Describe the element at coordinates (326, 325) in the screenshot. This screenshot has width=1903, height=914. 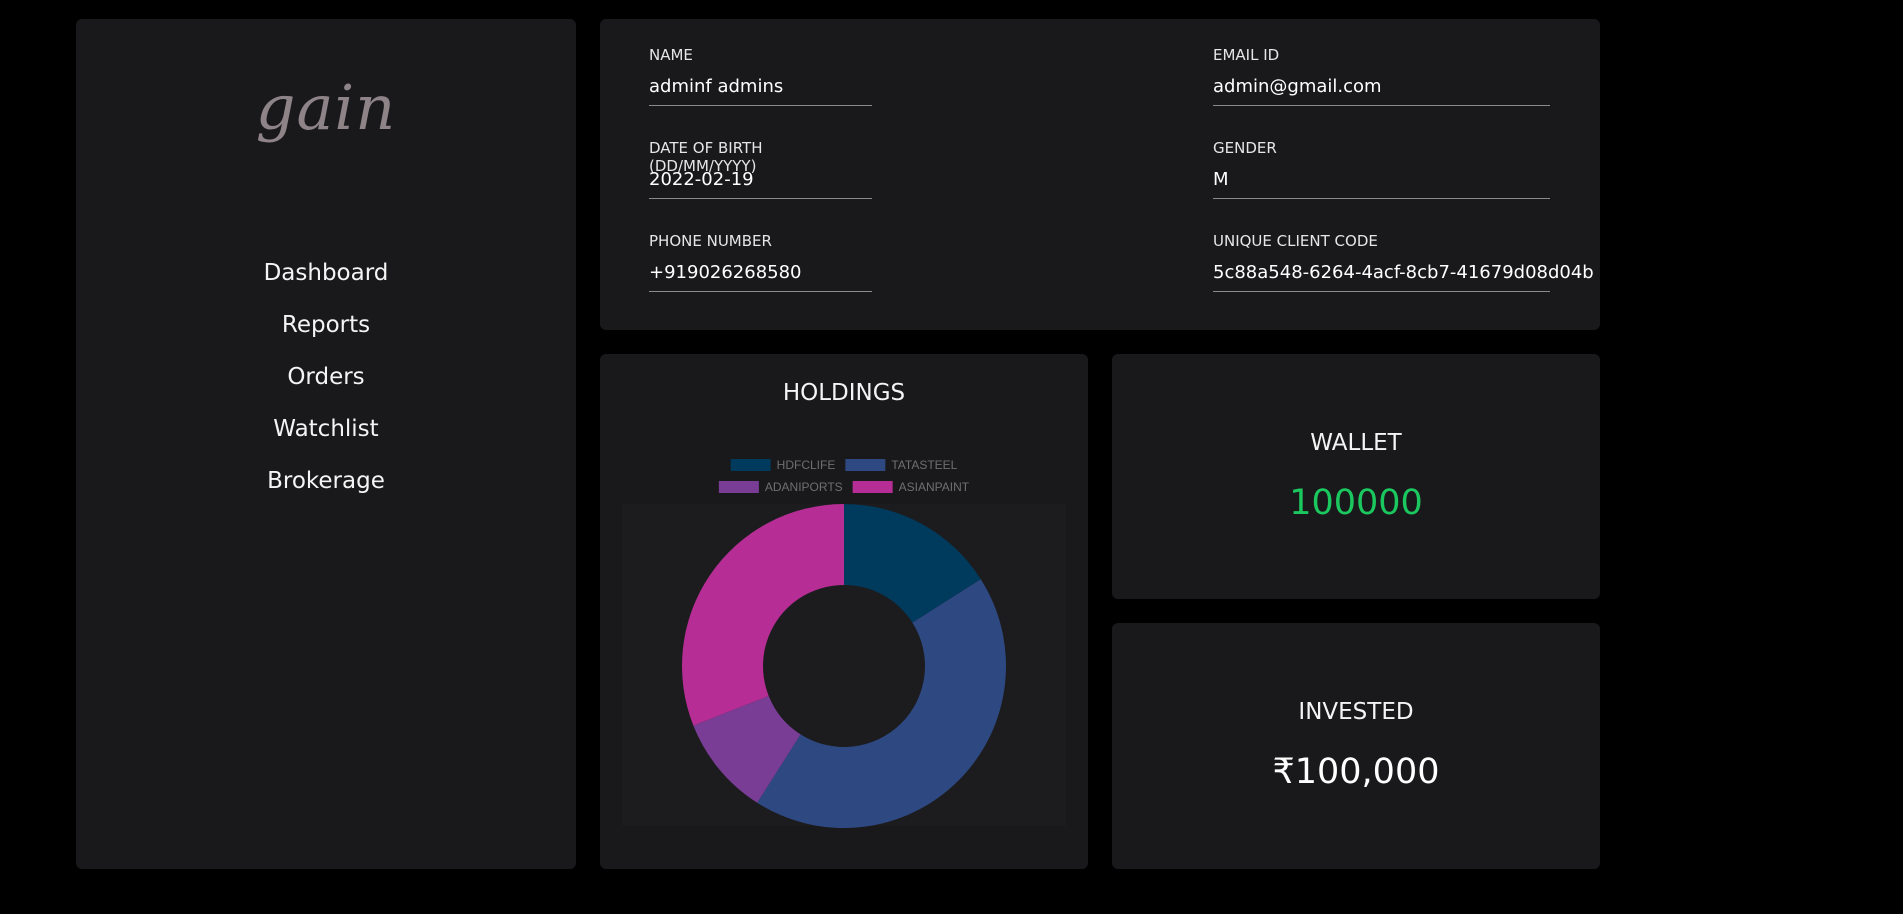
I see `nav-reports: Reports` at that location.